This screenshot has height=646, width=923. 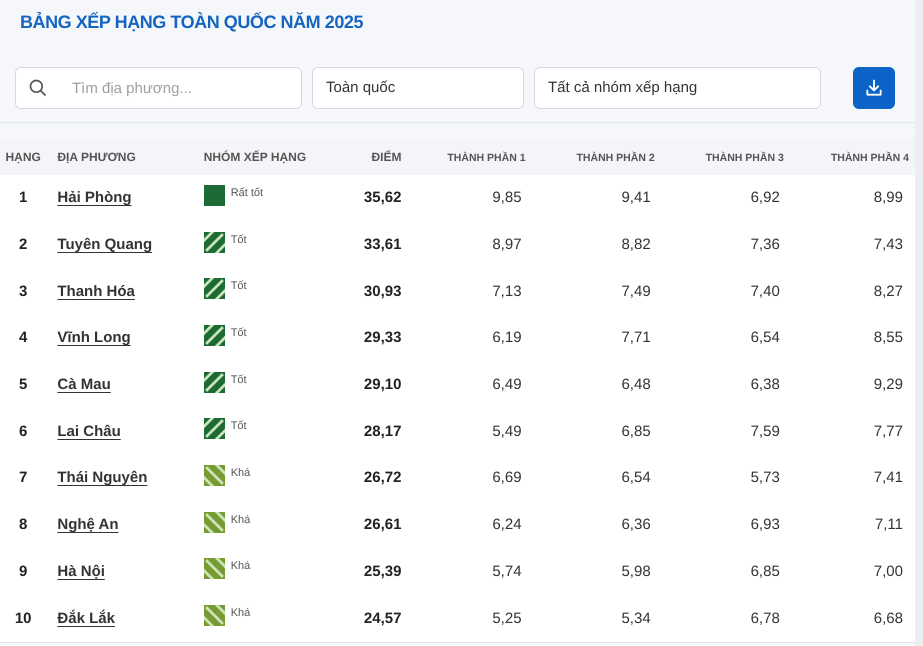 I want to click on download-button, so click(x=874, y=88).